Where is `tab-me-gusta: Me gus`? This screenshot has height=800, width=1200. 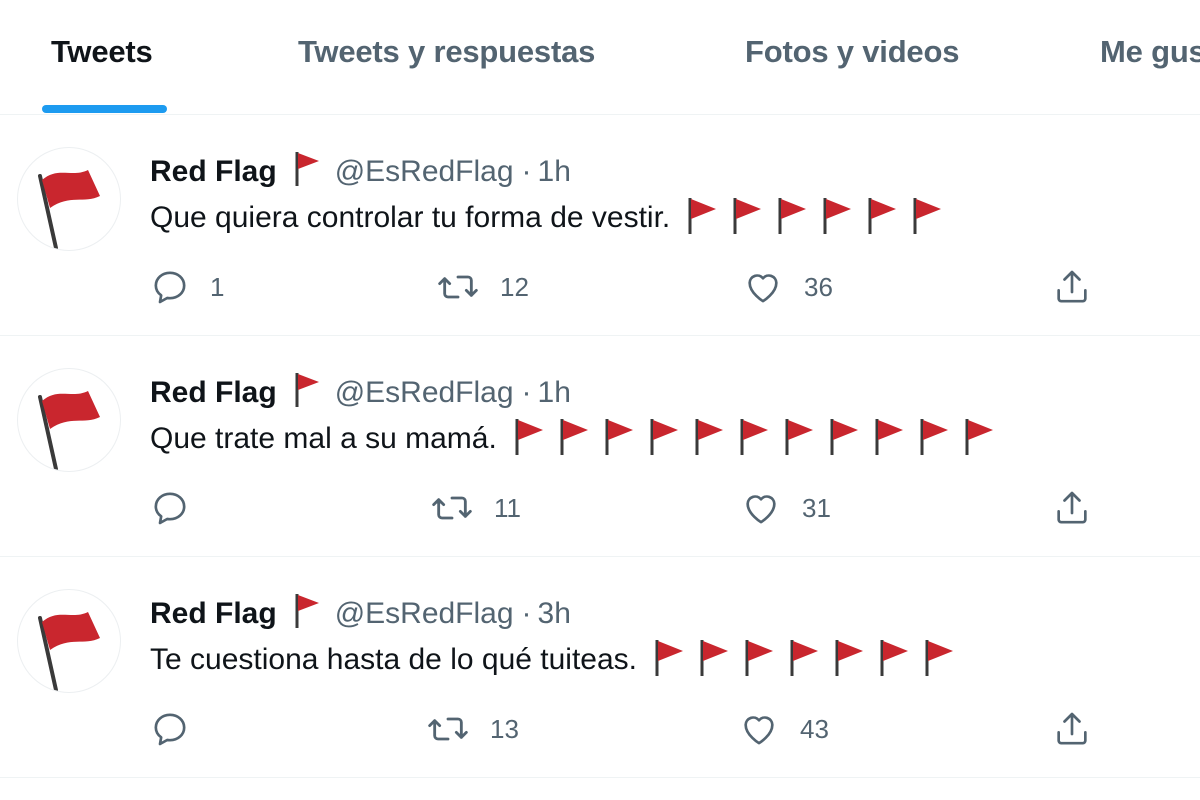 tab-me-gusta: Me gus is located at coordinates (1150, 52).